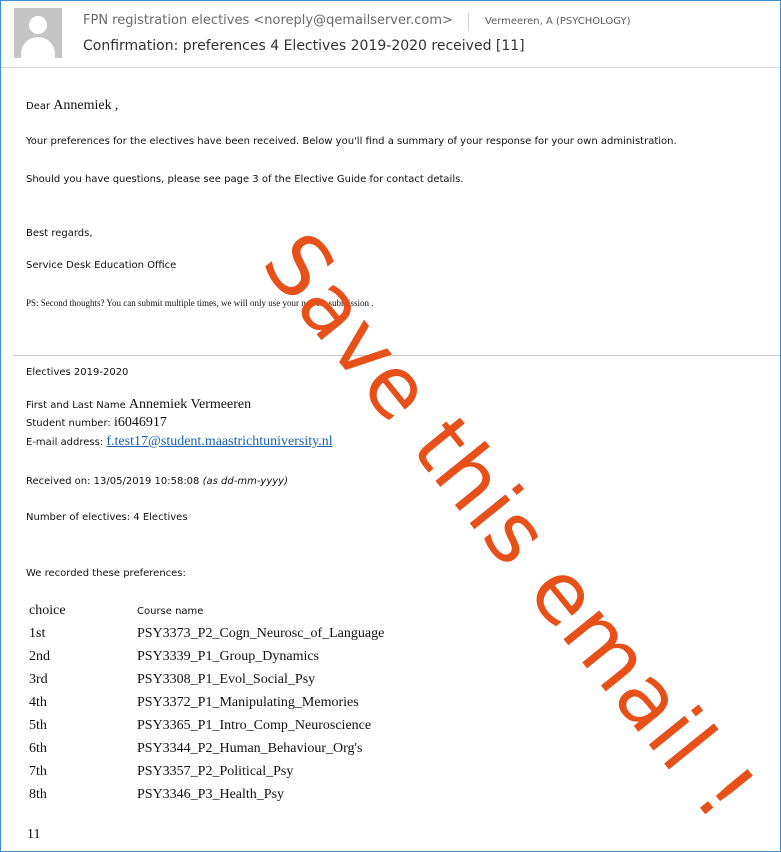 The width and height of the screenshot is (781, 852). Describe the element at coordinates (248, 702) in the screenshot. I see `course-name: PSY3372_P1_Manipulating_Memories` at that location.